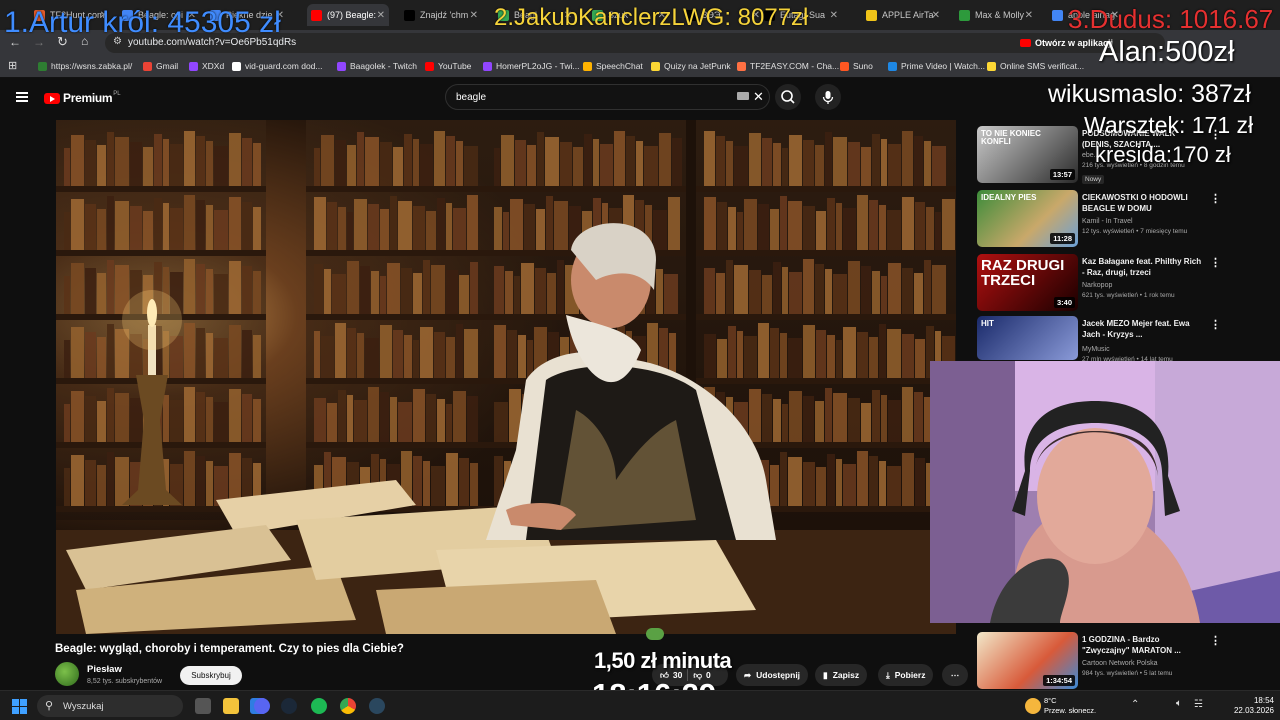 This screenshot has width=1280, height=720. What do you see at coordinates (828, 97) in the screenshot?
I see `voice-search-button` at bounding box center [828, 97].